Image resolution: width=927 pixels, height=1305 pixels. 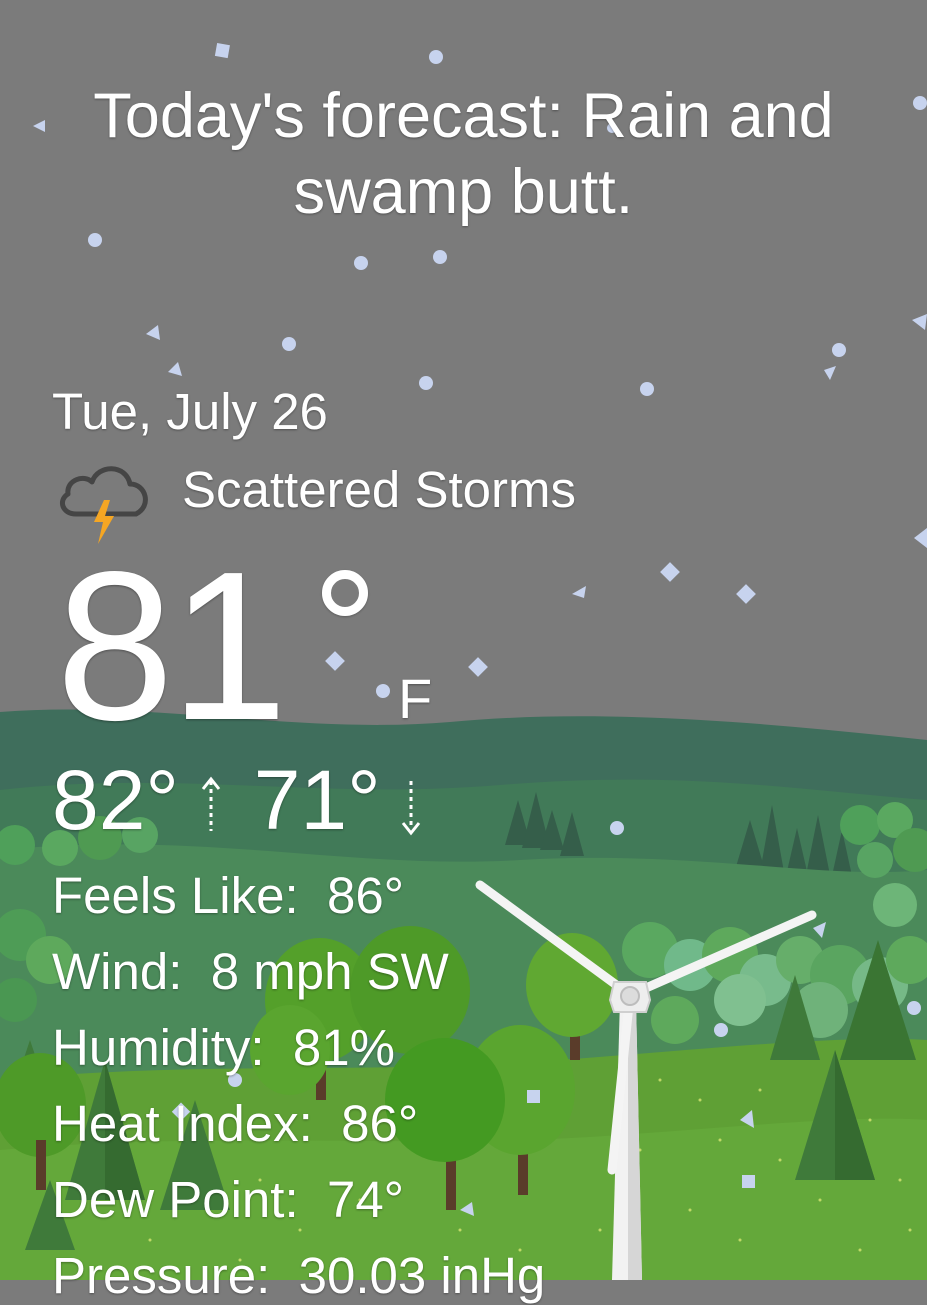 I want to click on arrow-down-icon, so click(x=411, y=808).